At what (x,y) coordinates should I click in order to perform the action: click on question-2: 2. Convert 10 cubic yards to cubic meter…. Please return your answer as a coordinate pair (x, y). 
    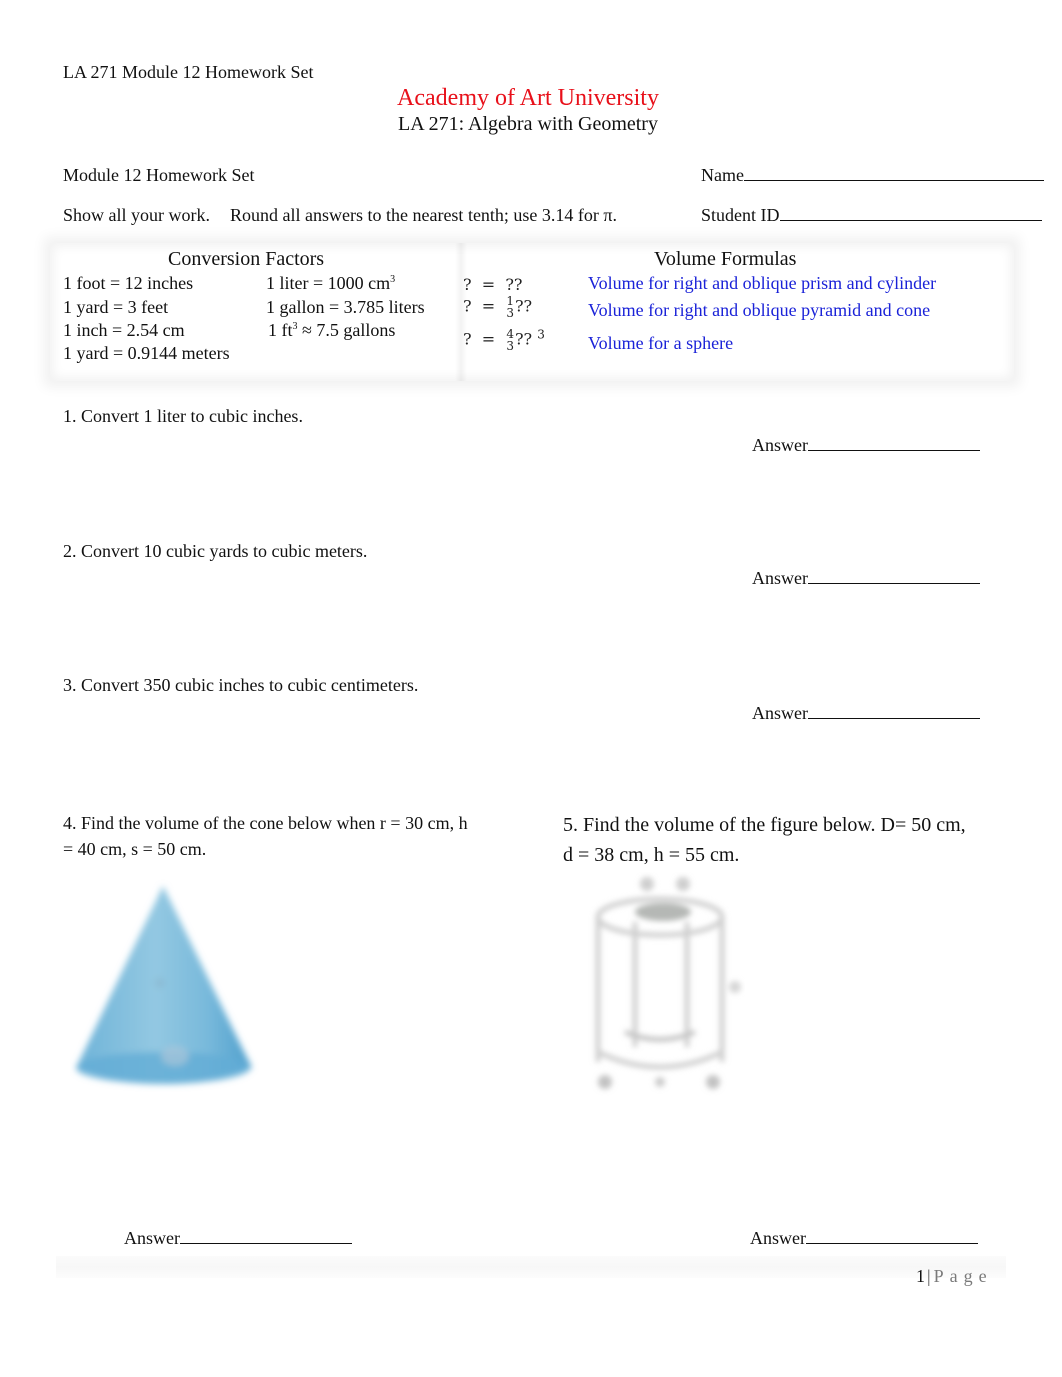
    Looking at the image, I should click on (215, 551).